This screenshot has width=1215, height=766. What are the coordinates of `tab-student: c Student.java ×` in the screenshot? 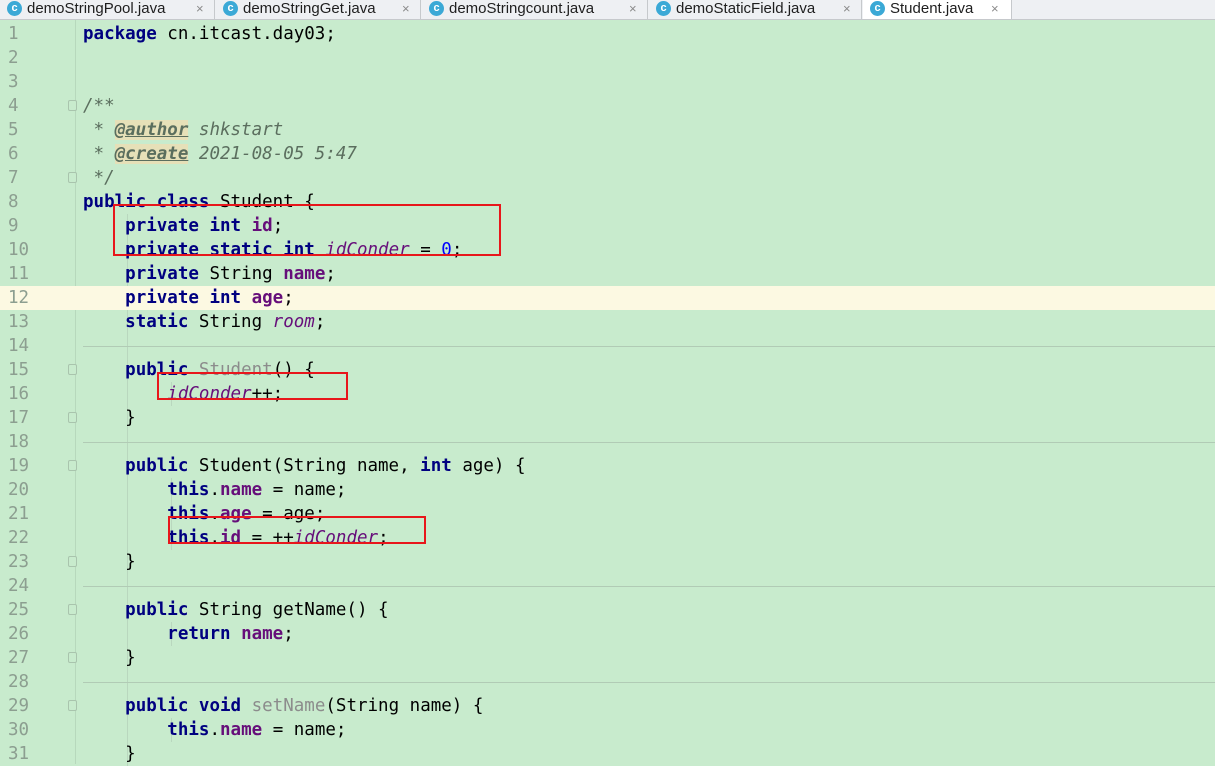 It's located at (937, 9).